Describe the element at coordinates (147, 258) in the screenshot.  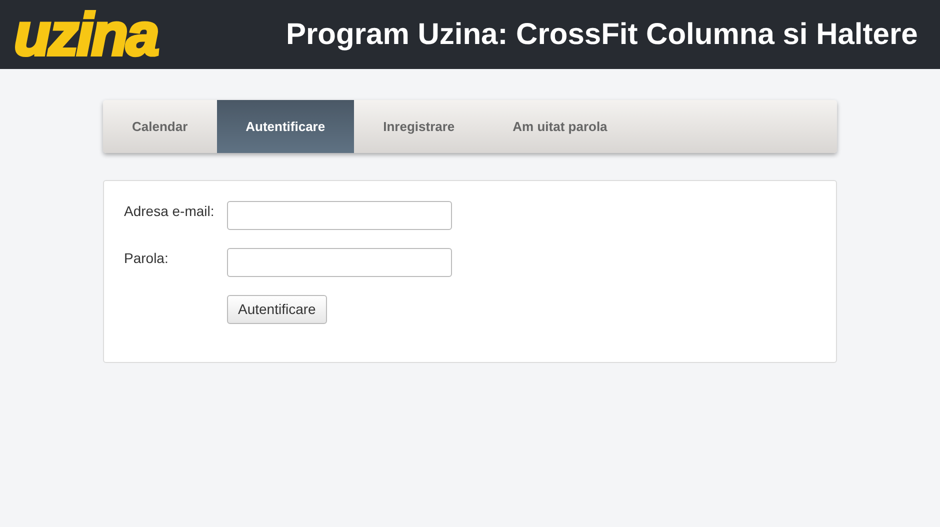
I see `field-label: Parola:` at that location.